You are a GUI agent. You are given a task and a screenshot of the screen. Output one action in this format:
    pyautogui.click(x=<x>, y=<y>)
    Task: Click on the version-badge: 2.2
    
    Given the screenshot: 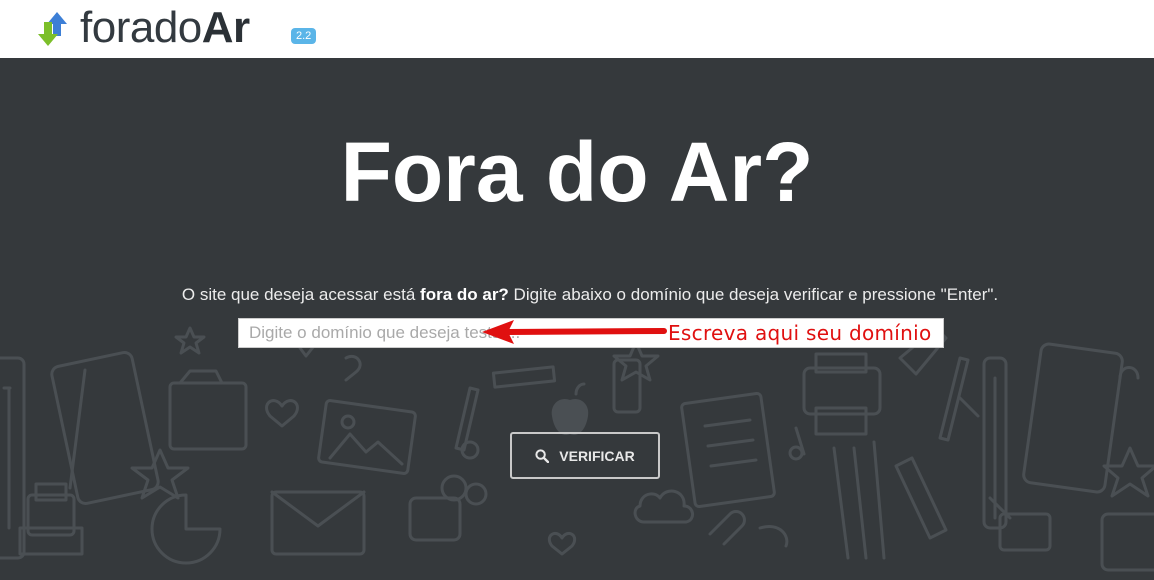 What is the action you would take?
    pyautogui.click(x=304, y=36)
    